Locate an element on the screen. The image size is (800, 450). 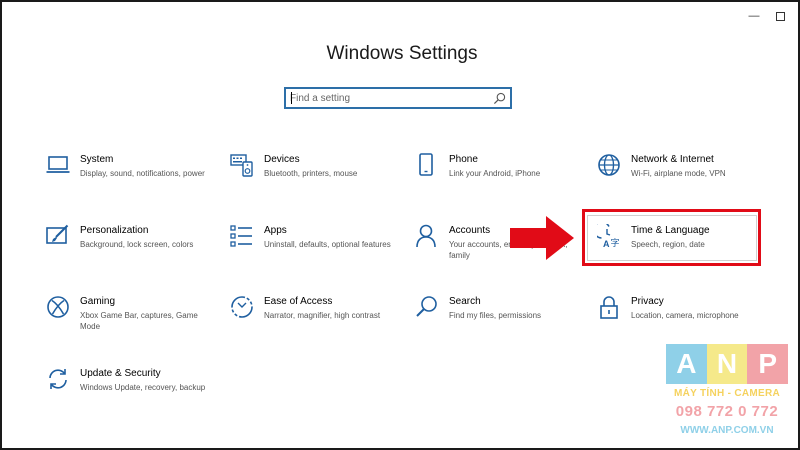
tile-name: System is located at coordinates (97, 159).